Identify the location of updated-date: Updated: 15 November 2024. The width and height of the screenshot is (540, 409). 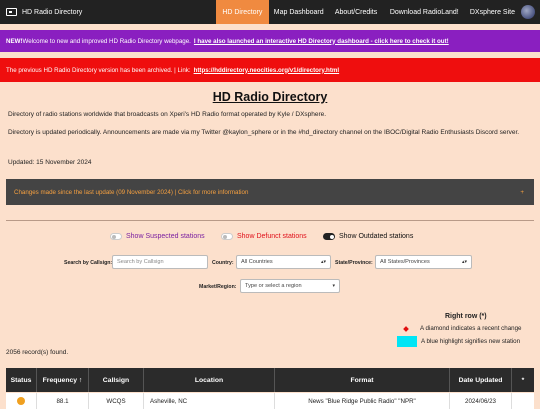
(50, 162).